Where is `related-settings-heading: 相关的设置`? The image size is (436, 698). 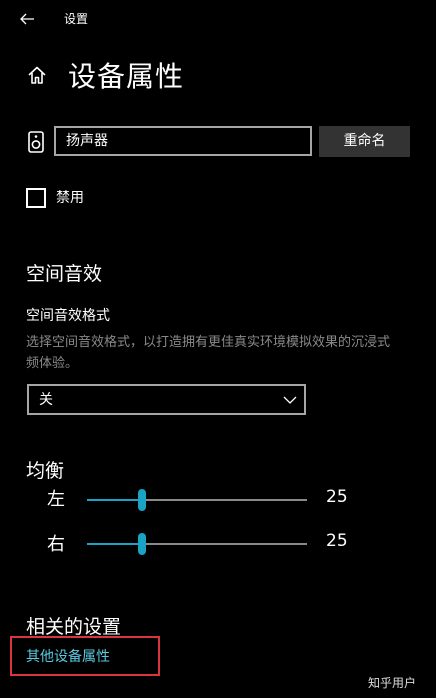
related-settings-heading: 相关的设置 is located at coordinates (74, 627).